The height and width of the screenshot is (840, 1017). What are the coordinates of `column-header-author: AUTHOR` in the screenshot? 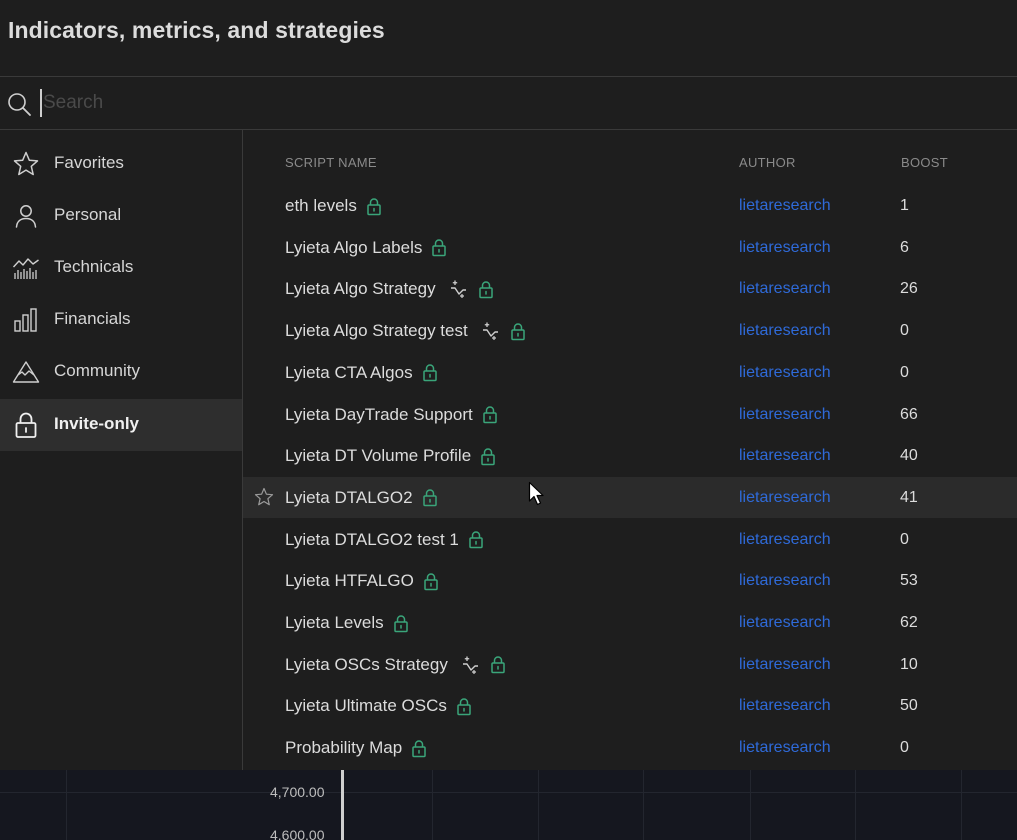 It's located at (767, 162).